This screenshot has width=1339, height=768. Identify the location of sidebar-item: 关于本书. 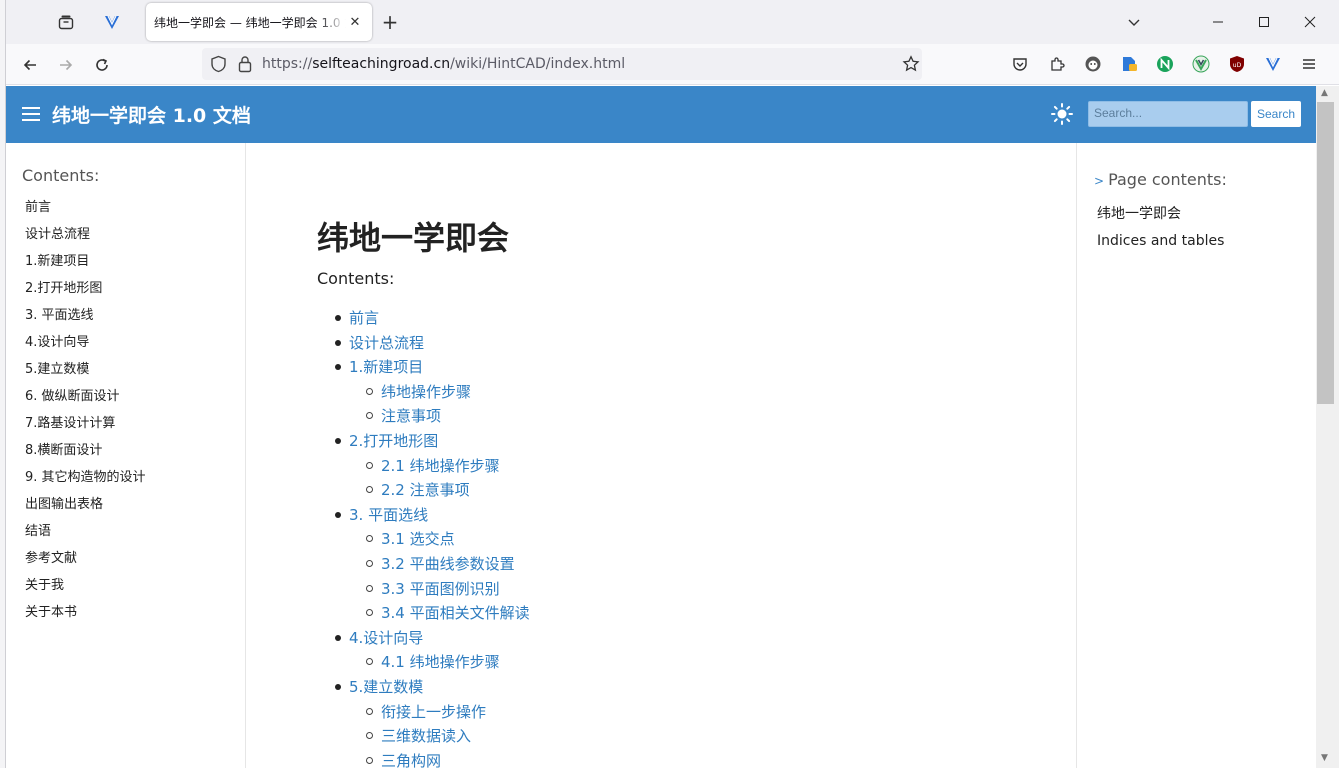
(85, 616).